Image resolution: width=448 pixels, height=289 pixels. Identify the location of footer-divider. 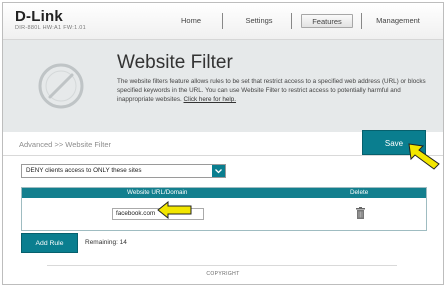
(222, 265).